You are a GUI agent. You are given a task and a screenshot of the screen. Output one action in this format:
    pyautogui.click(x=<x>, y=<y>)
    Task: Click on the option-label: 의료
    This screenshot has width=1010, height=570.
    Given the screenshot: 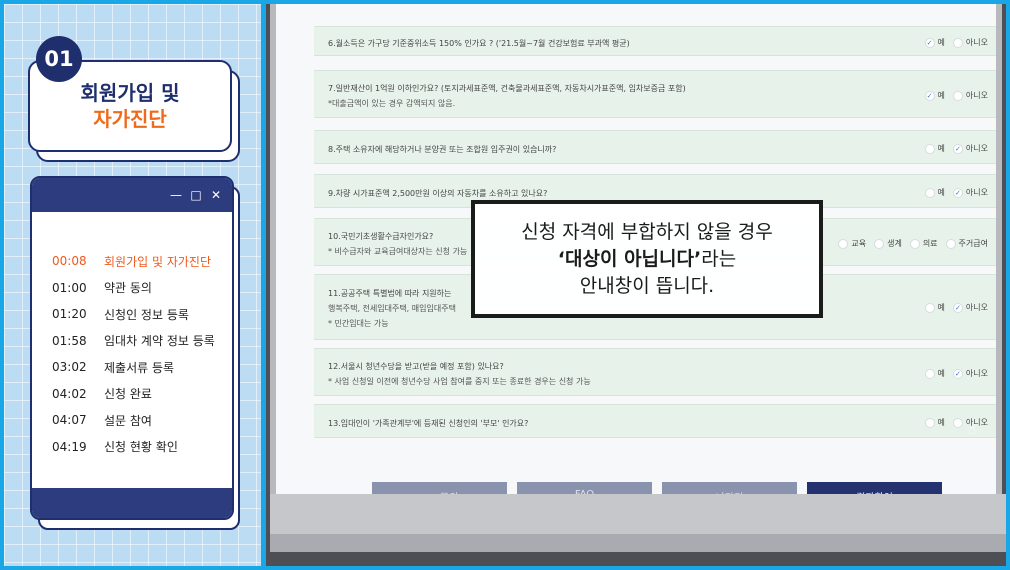 What is the action you would take?
    pyautogui.click(x=930, y=243)
    